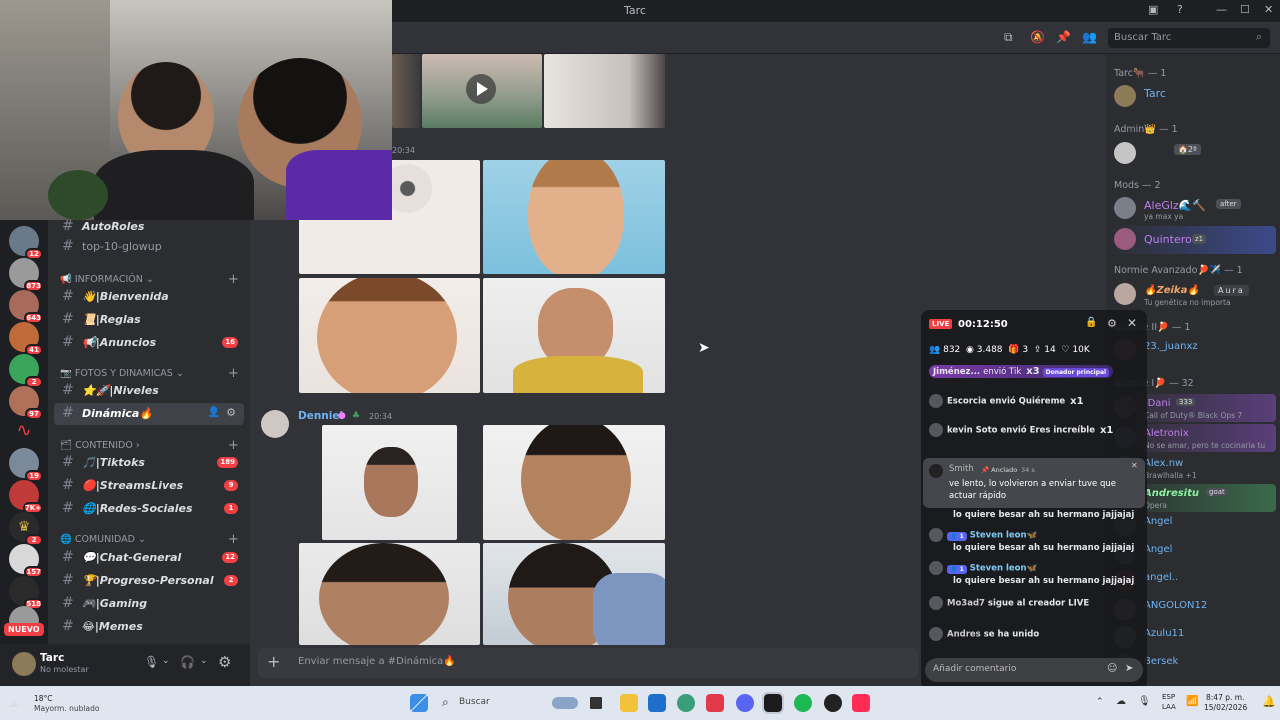 This screenshot has height=720, width=1280. Describe the element at coordinates (149, 320) in the screenshot. I see `channel-item: # 📜|Reglas` at that location.